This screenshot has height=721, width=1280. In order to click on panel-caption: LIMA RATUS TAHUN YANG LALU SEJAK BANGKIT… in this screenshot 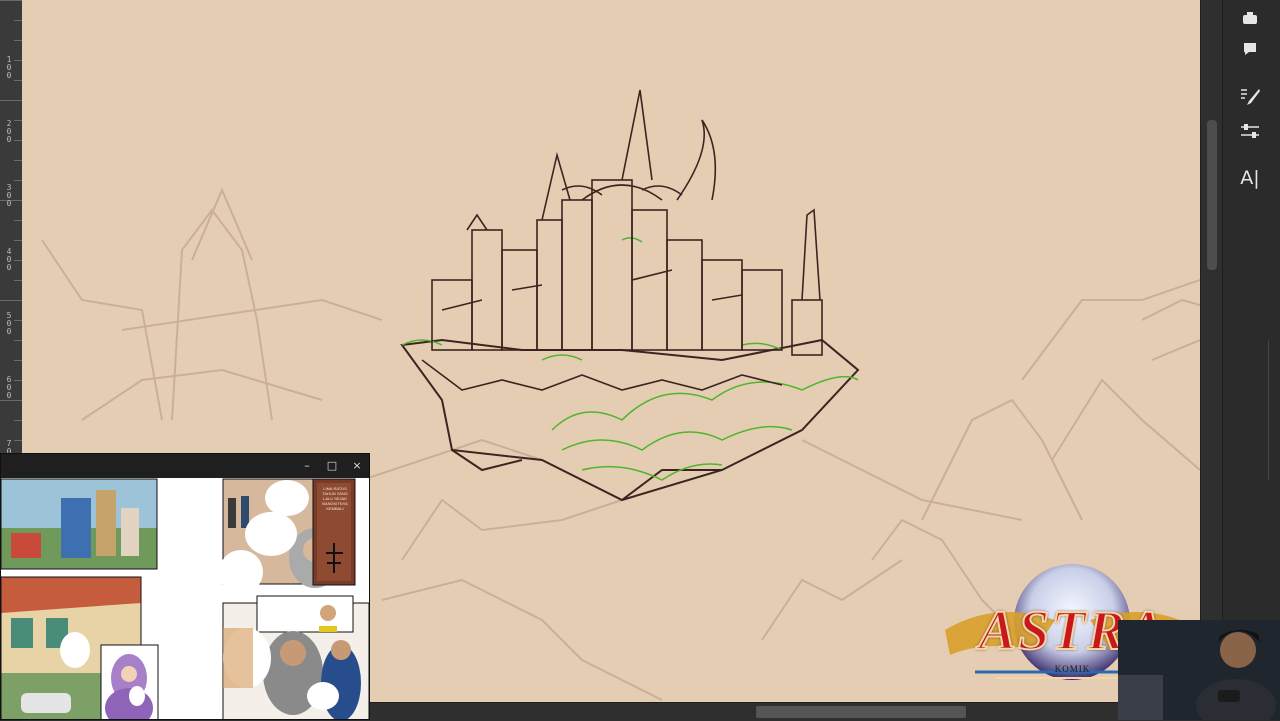, I will do `click(335, 498)`.